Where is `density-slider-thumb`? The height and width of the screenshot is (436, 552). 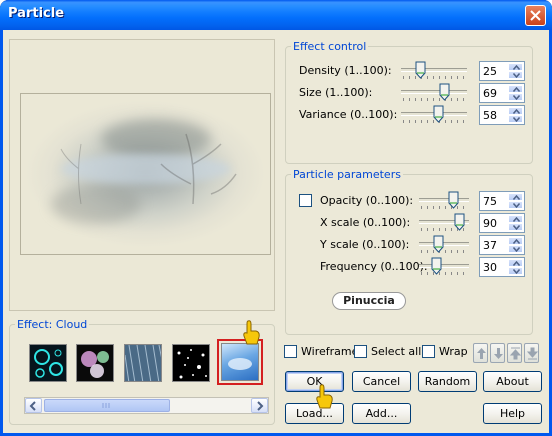
density-slider-thumb is located at coordinates (420, 70).